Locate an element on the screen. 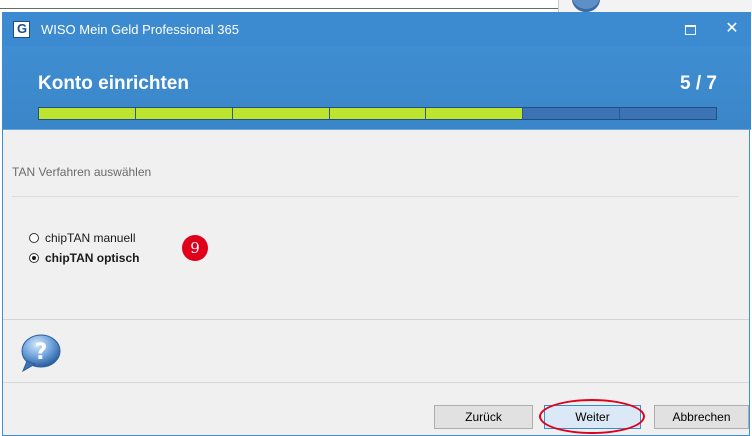  window-title: WISO Mein Geld Professional 365 is located at coordinates (140, 29).